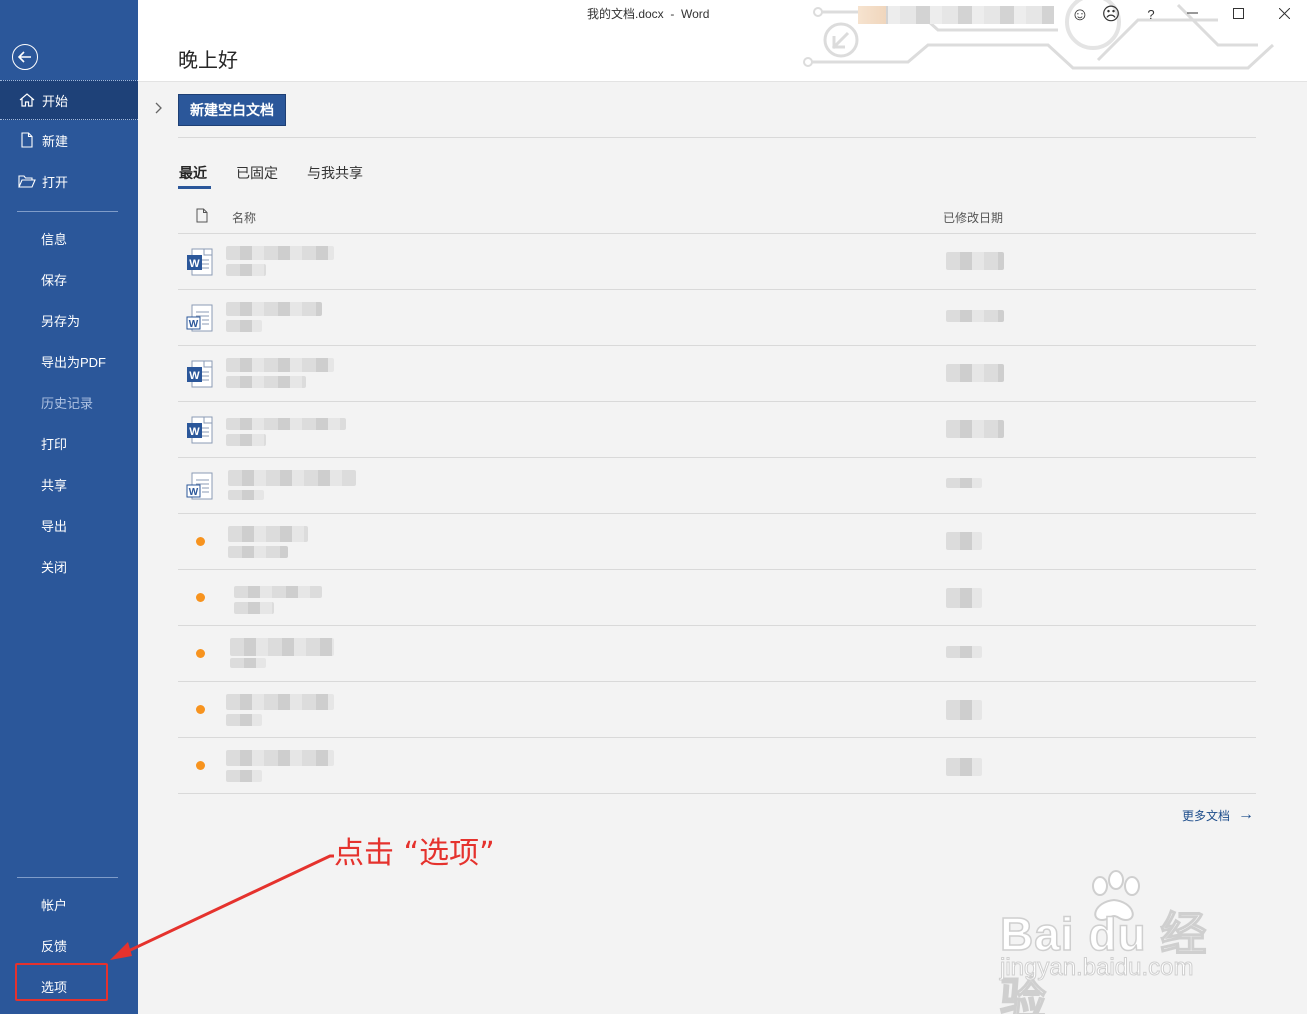  I want to click on more-documents-link: 更多文档 →, so click(1218, 815).